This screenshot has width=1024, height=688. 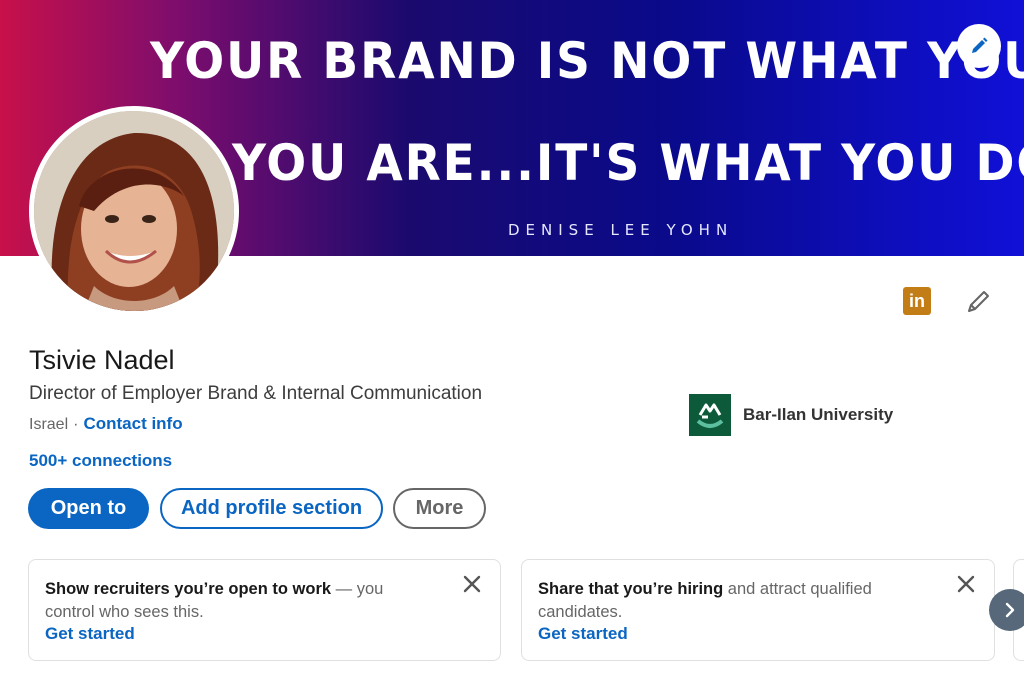 I want to click on card-text-bold: Share that you’re hiring, so click(x=631, y=589).